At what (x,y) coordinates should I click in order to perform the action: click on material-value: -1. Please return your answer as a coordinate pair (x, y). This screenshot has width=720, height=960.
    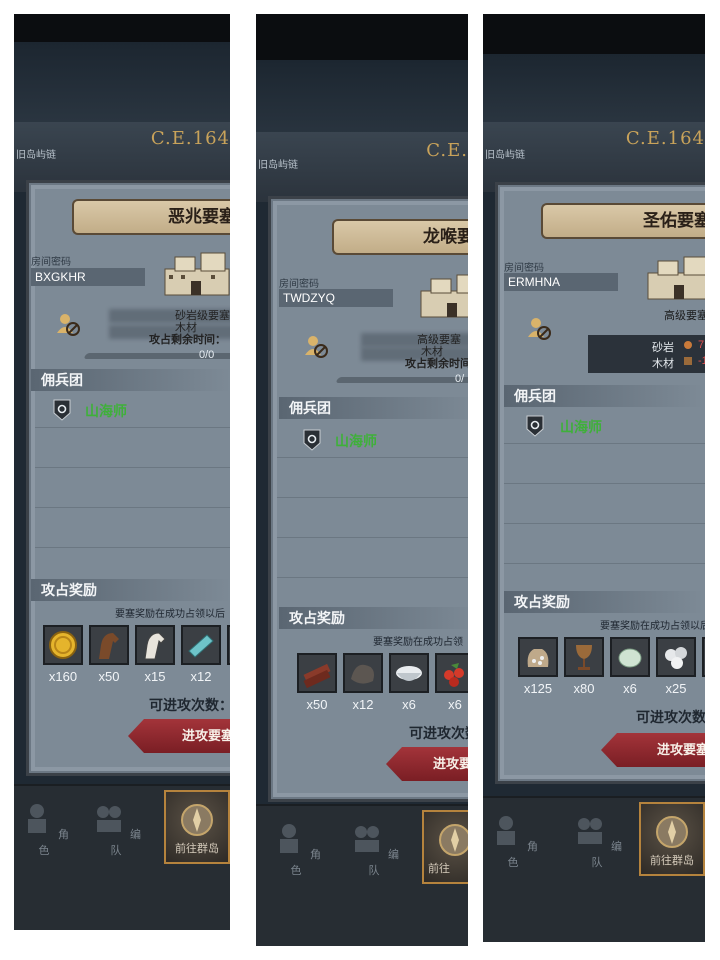
    Looking at the image, I should click on (701, 361).